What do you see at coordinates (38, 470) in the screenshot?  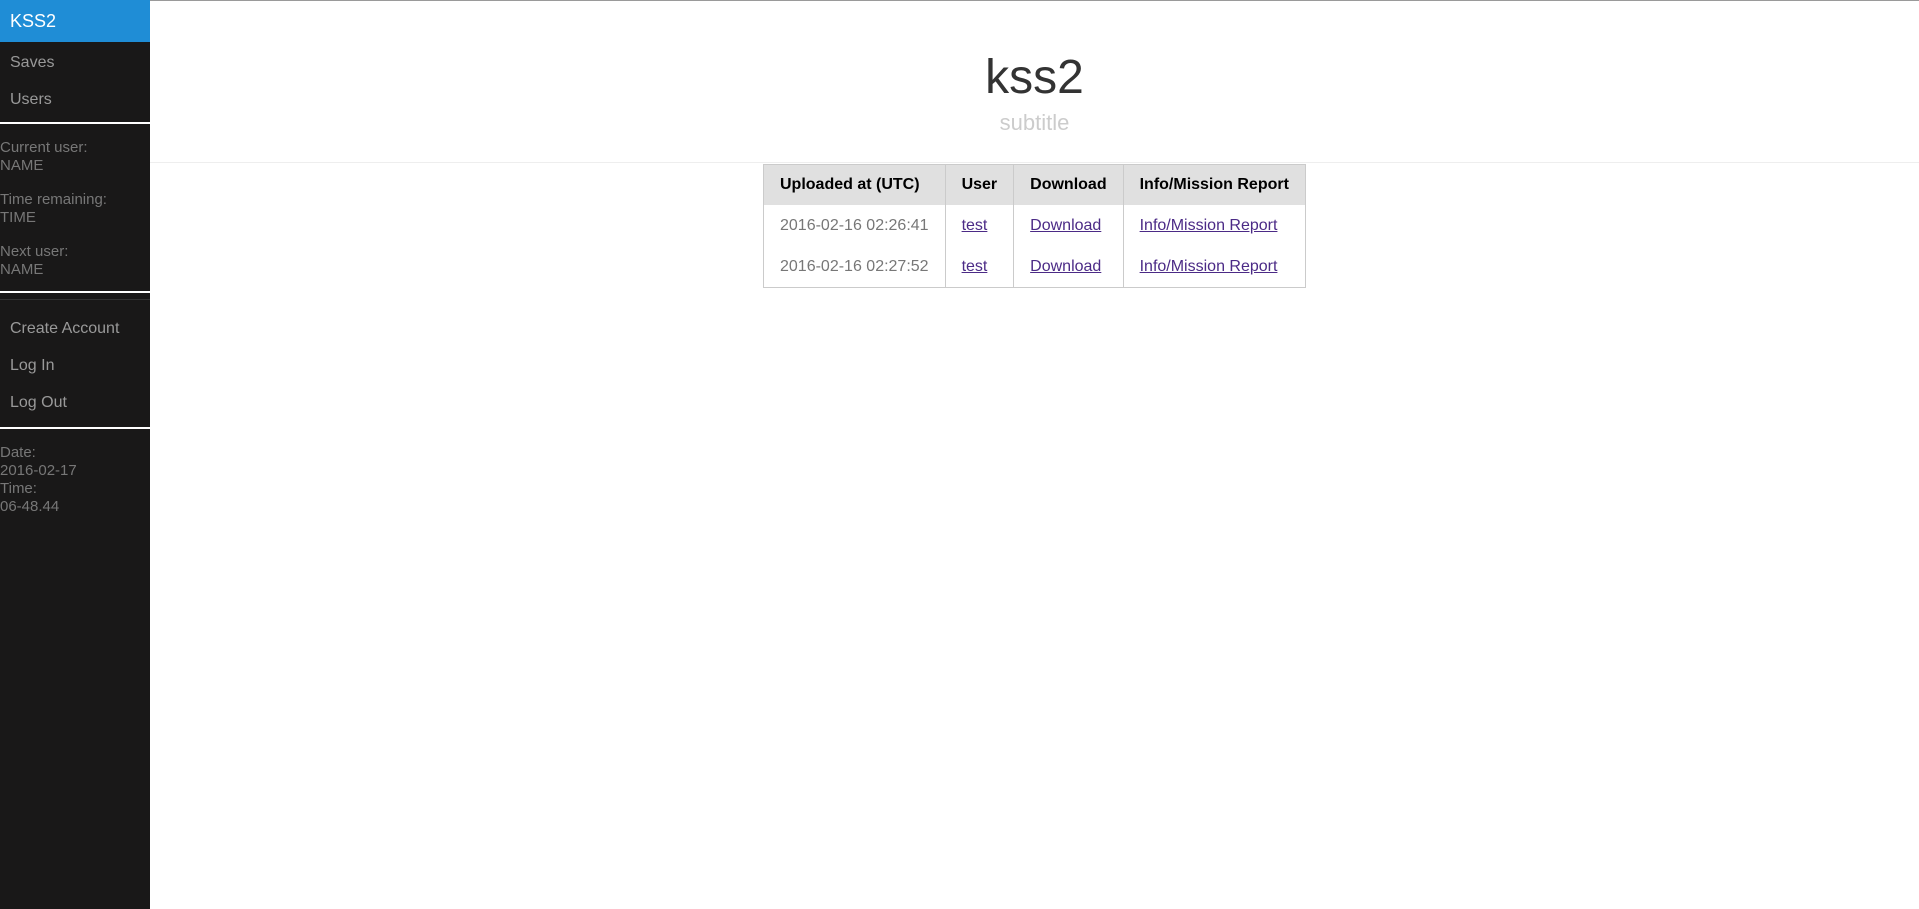 I see `date-value: 2016-02-17` at bounding box center [38, 470].